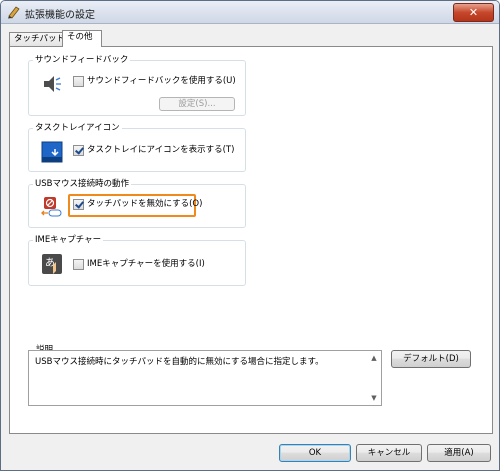 This screenshot has width=500, height=471. What do you see at coordinates (374, 398) in the screenshot?
I see `scroll-down-icon: ▼` at bounding box center [374, 398].